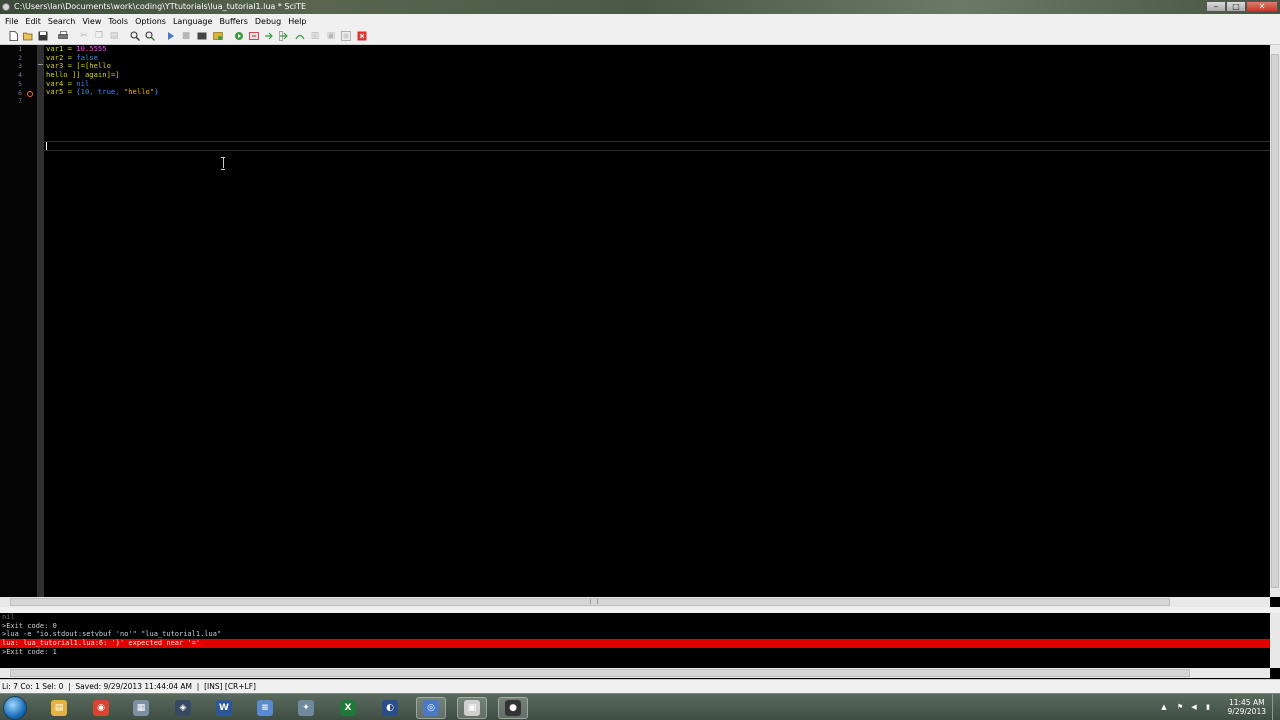 The width and height of the screenshot is (1280, 720). Describe the element at coordinates (265, 708) in the screenshot. I see `taskbar-app: ≡` at that location.